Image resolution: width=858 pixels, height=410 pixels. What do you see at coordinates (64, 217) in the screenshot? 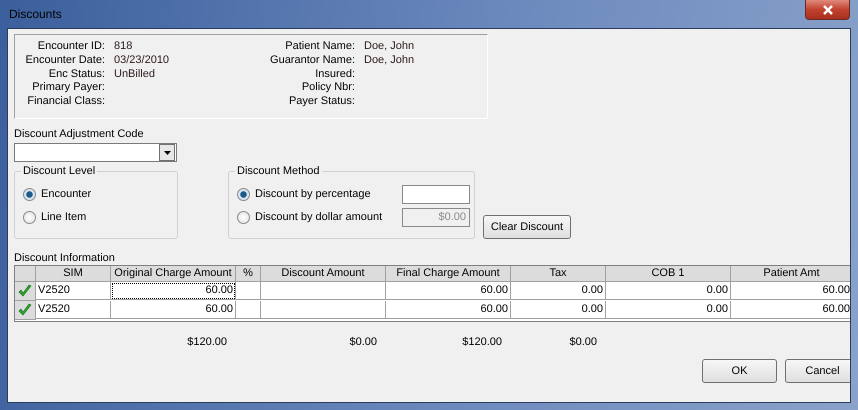
I see `radio-label: Line Item` at bounding box center [64, 217].